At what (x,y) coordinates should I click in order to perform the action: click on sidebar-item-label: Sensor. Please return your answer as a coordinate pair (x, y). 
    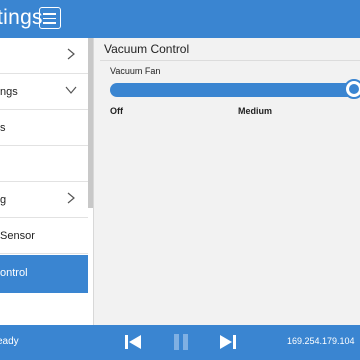
    Looking at the image, I should click on (17, 236).